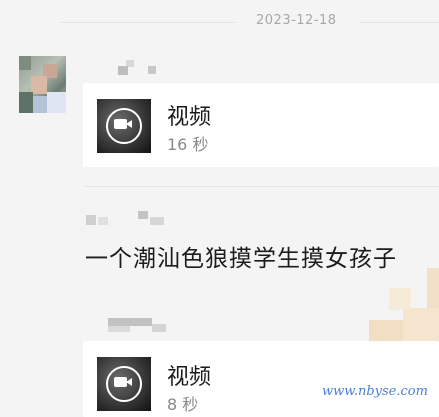  I want to click on date-separator: 2023-12-18, so click(219, 23).